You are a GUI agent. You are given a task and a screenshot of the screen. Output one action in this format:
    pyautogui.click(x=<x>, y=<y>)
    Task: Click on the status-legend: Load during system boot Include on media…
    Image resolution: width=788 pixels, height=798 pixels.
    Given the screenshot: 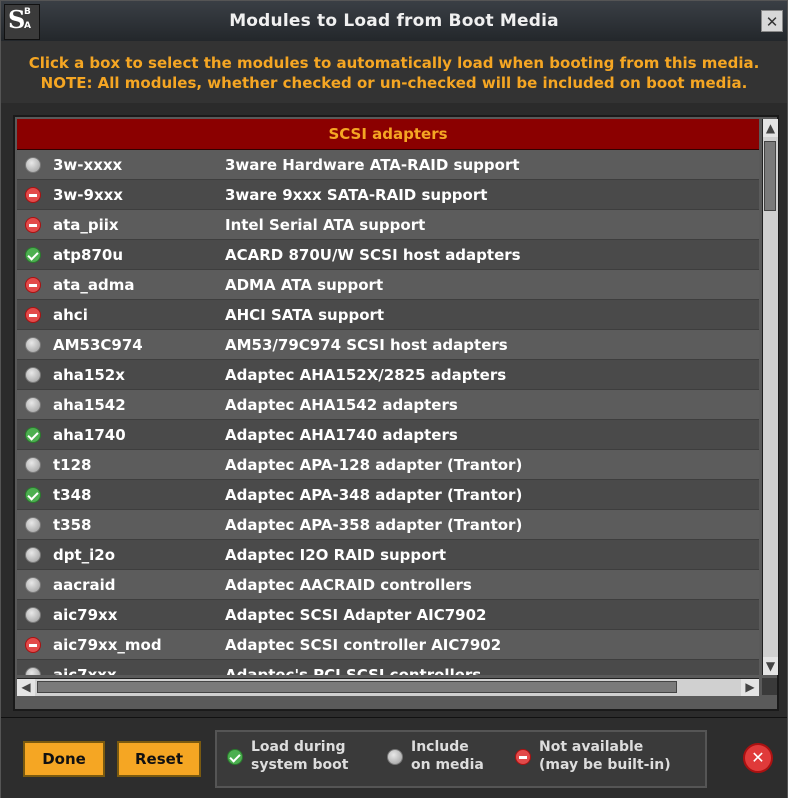 What is the action you would take?
    pyautogui.click(x=461, y=759)
    